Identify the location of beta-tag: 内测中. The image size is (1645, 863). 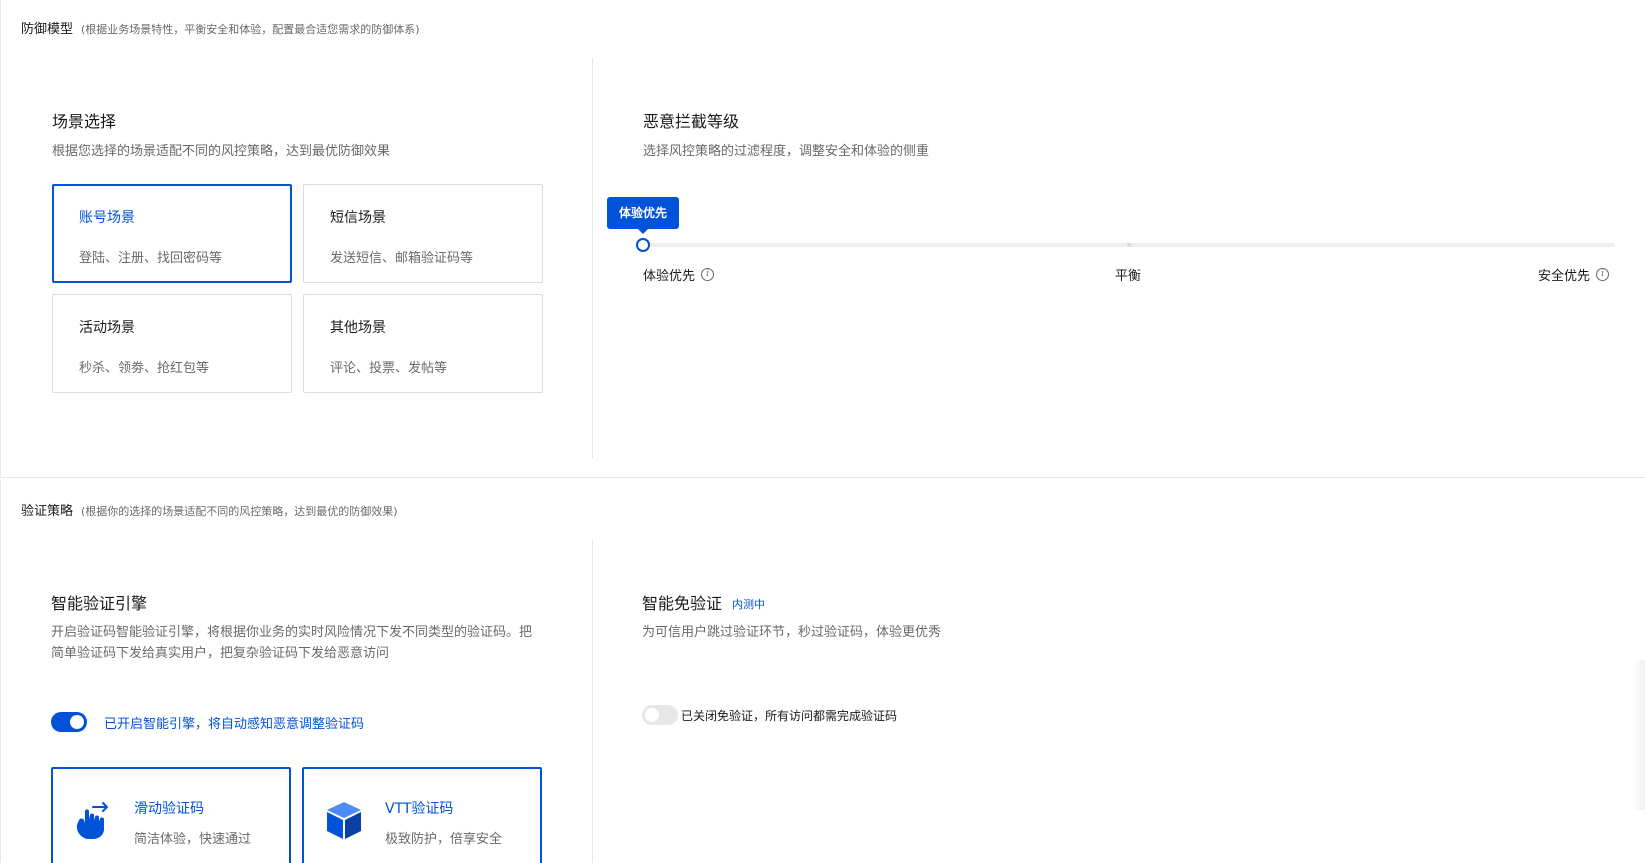
(748, 604).